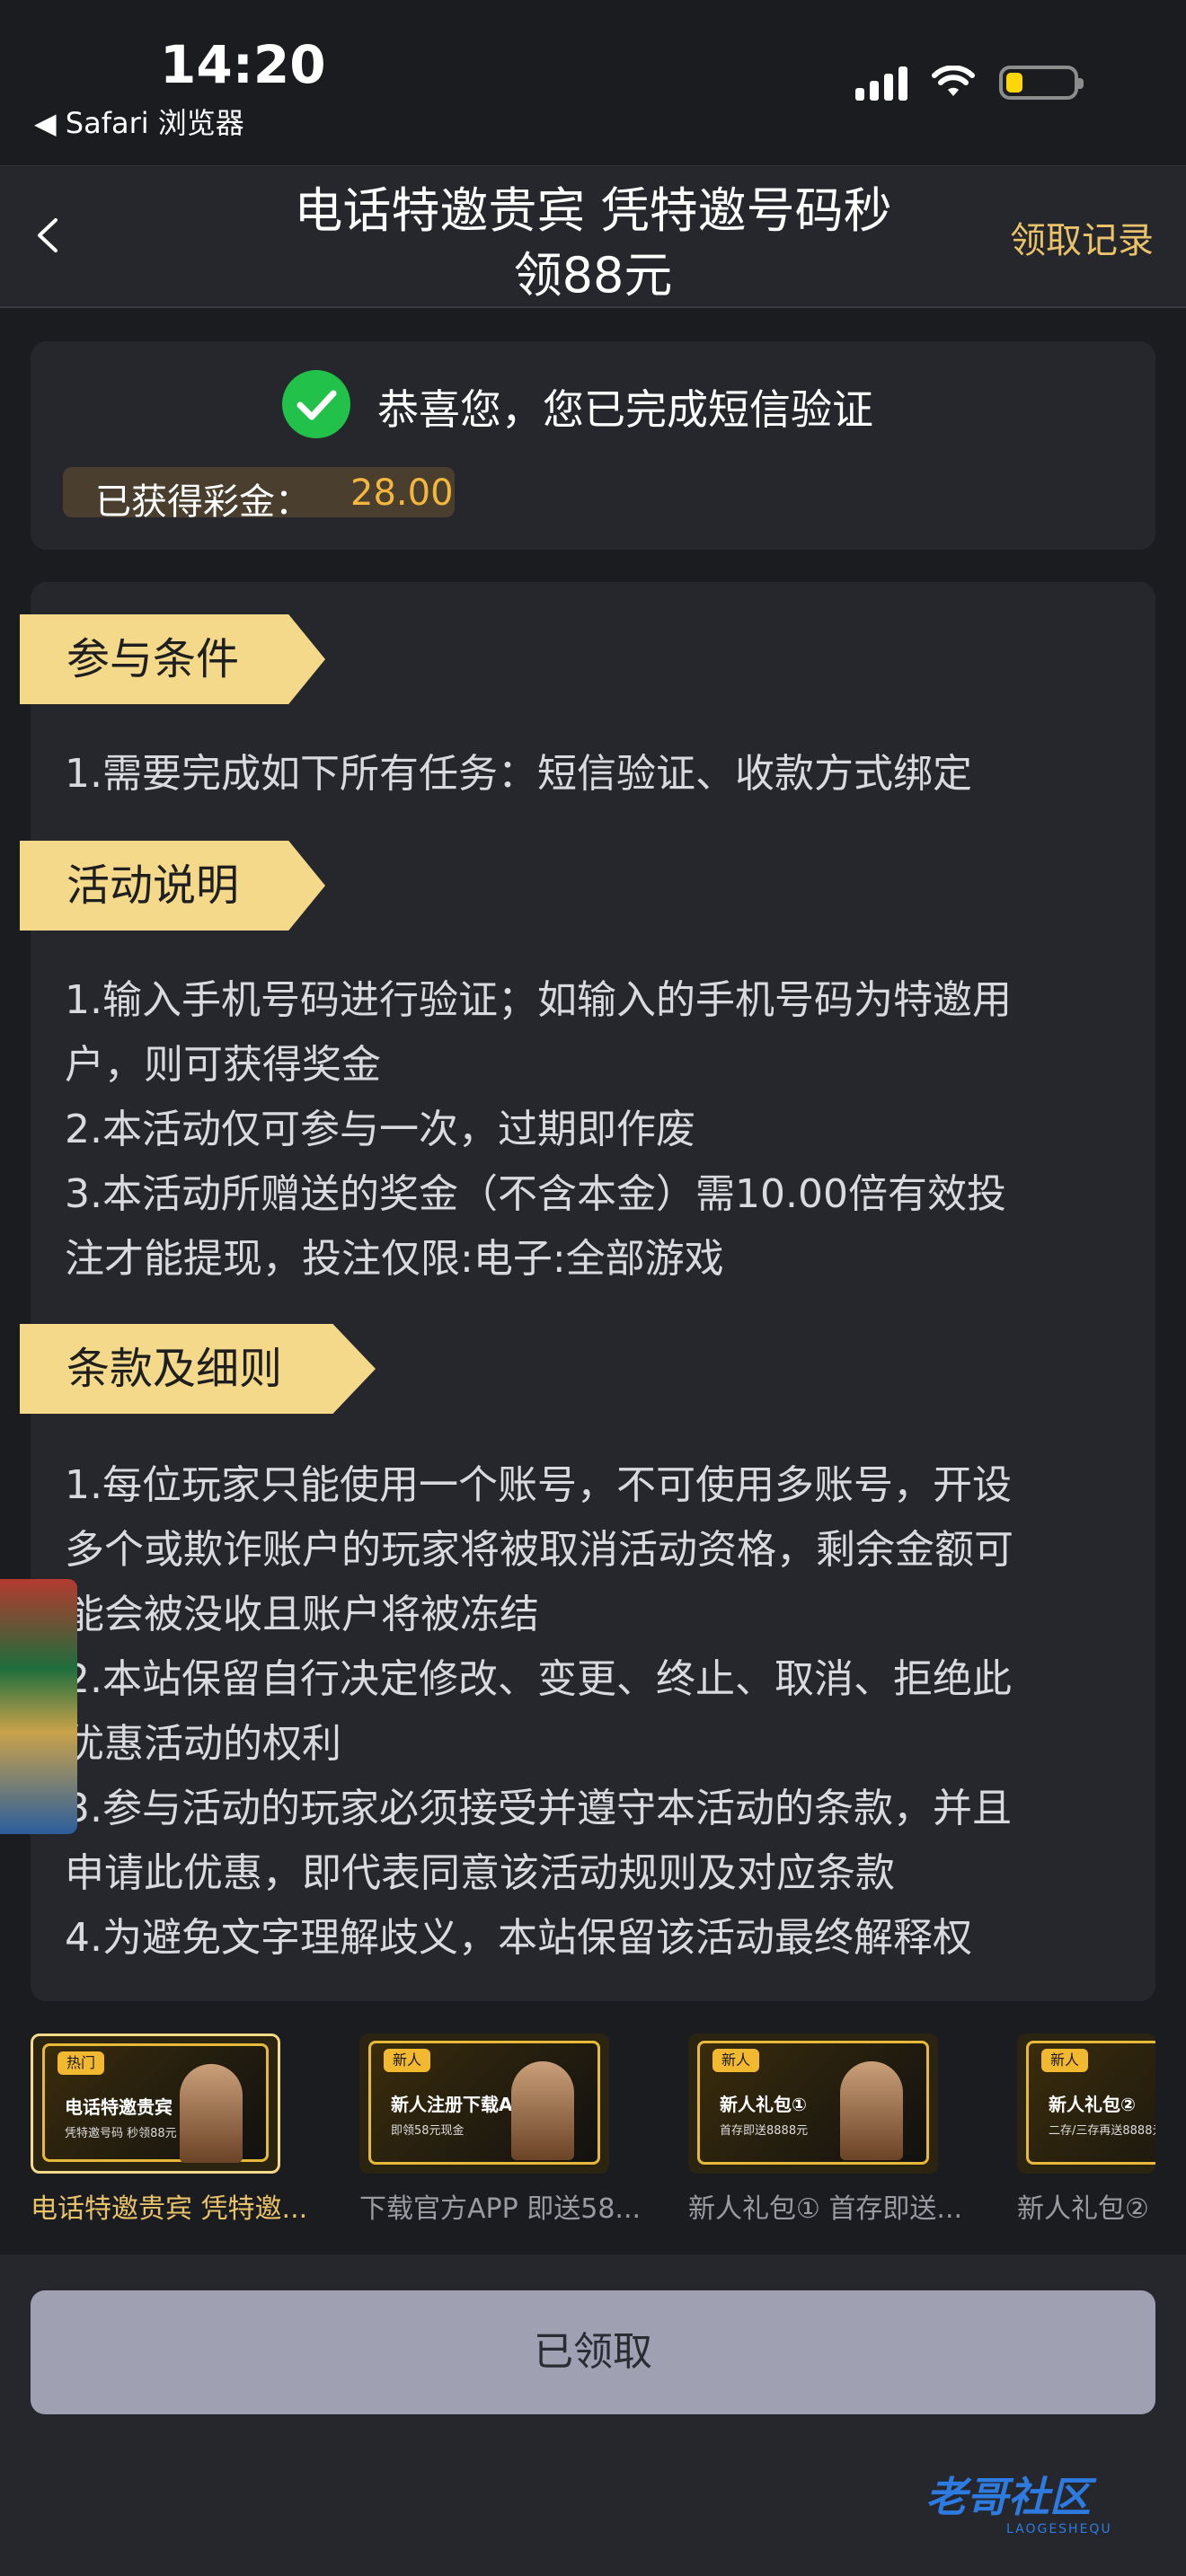 Image resolution: width=1186 pixels, height=2576 pixels. Describe the element at coordinates (172, 659) in the screenshot. I see `section-tag-conditions: 参与条件` at that location.